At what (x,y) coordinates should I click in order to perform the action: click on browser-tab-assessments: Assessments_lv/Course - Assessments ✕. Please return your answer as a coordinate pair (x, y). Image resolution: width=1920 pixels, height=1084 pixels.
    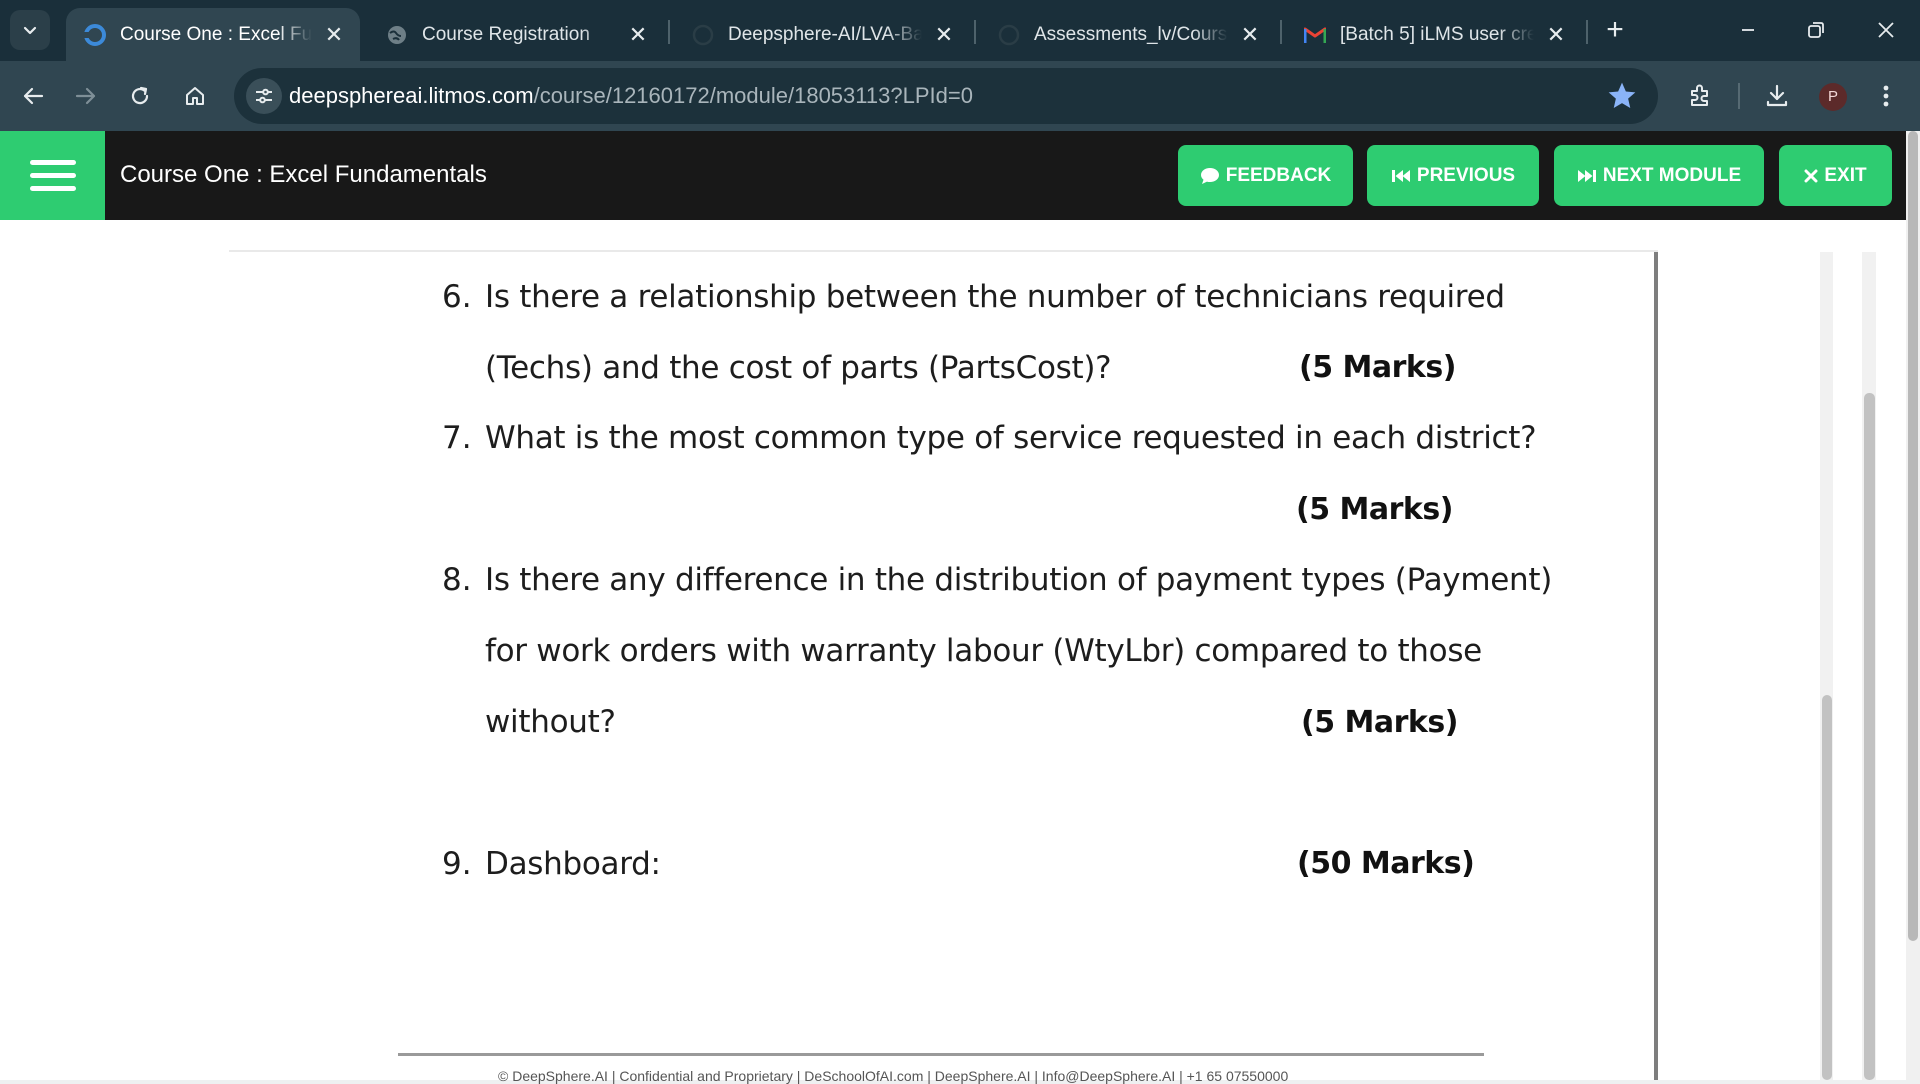
    Looking at the image, I should click on (1128, 34).